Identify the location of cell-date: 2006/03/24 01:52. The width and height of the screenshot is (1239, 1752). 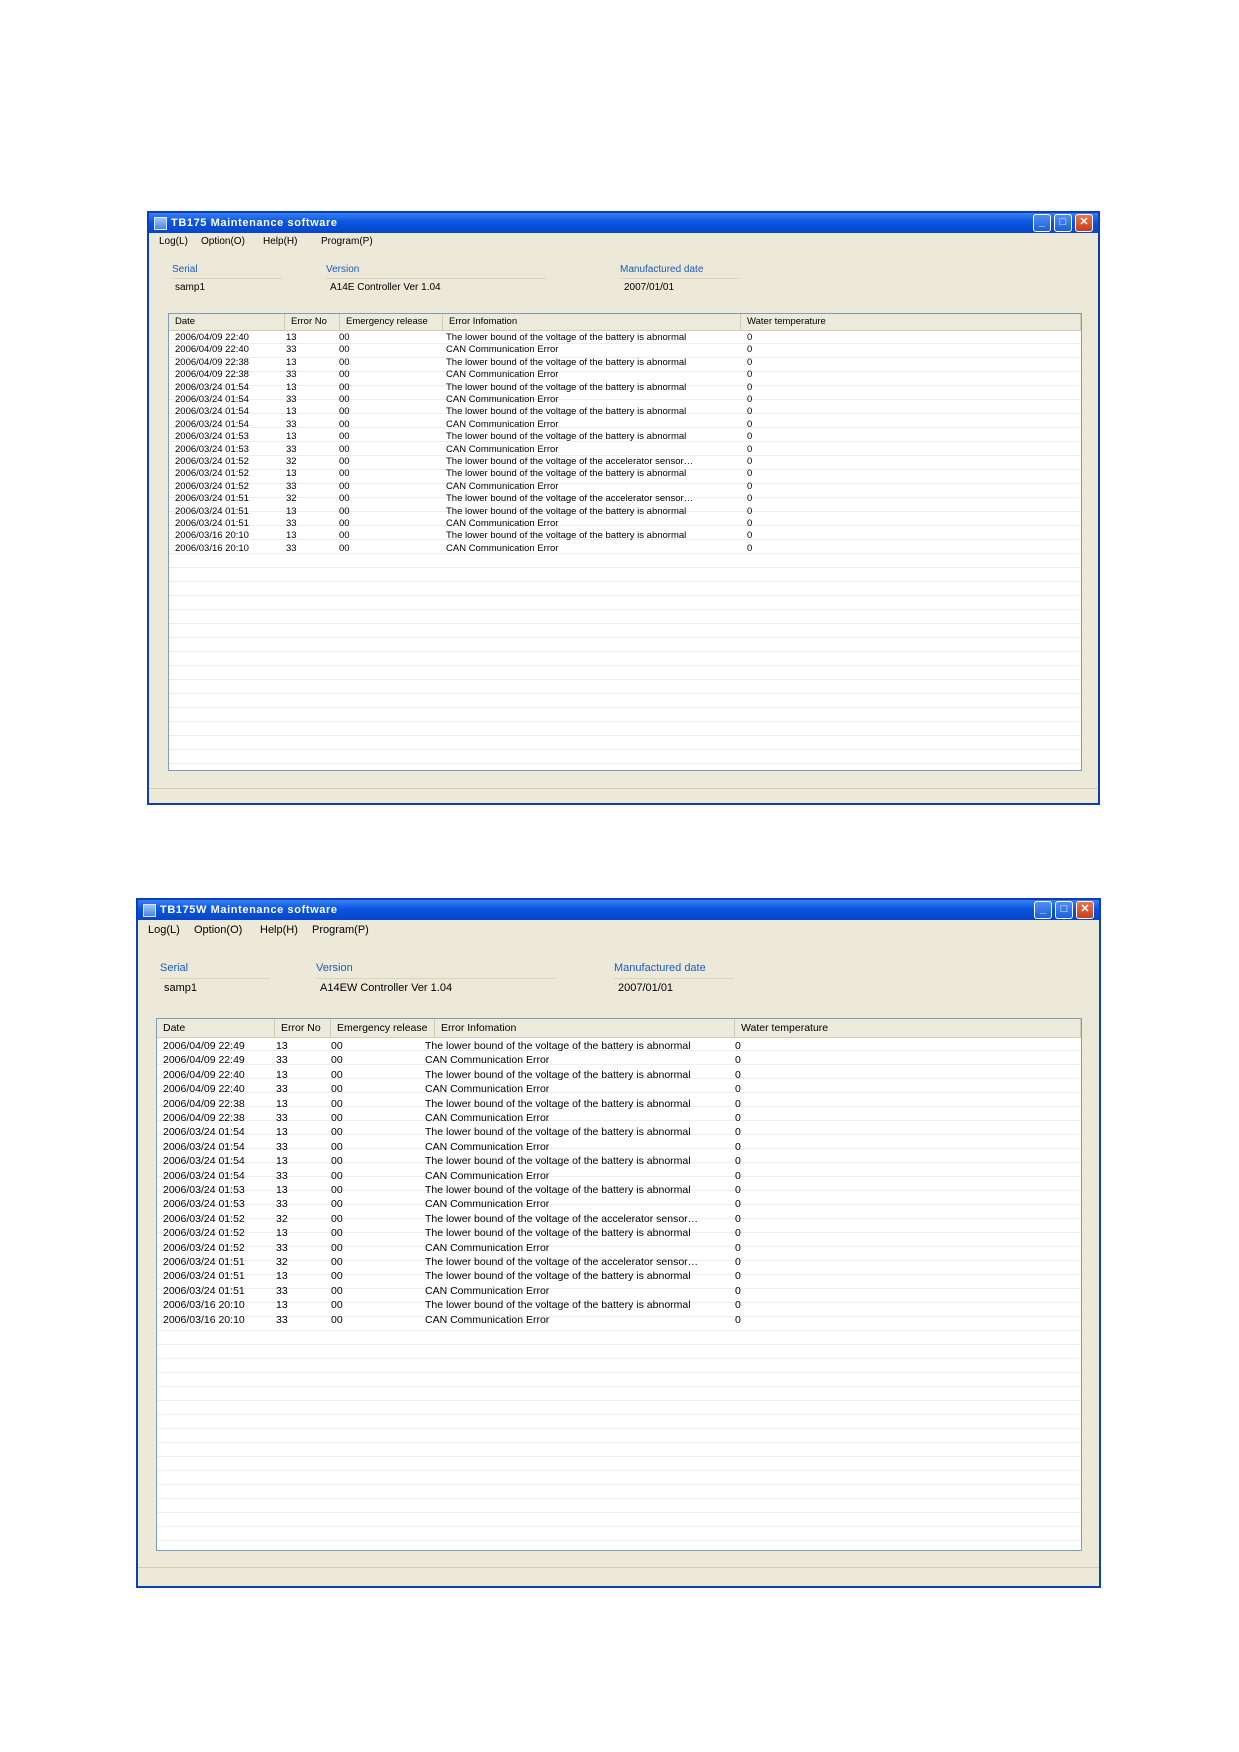
(204, 1247).